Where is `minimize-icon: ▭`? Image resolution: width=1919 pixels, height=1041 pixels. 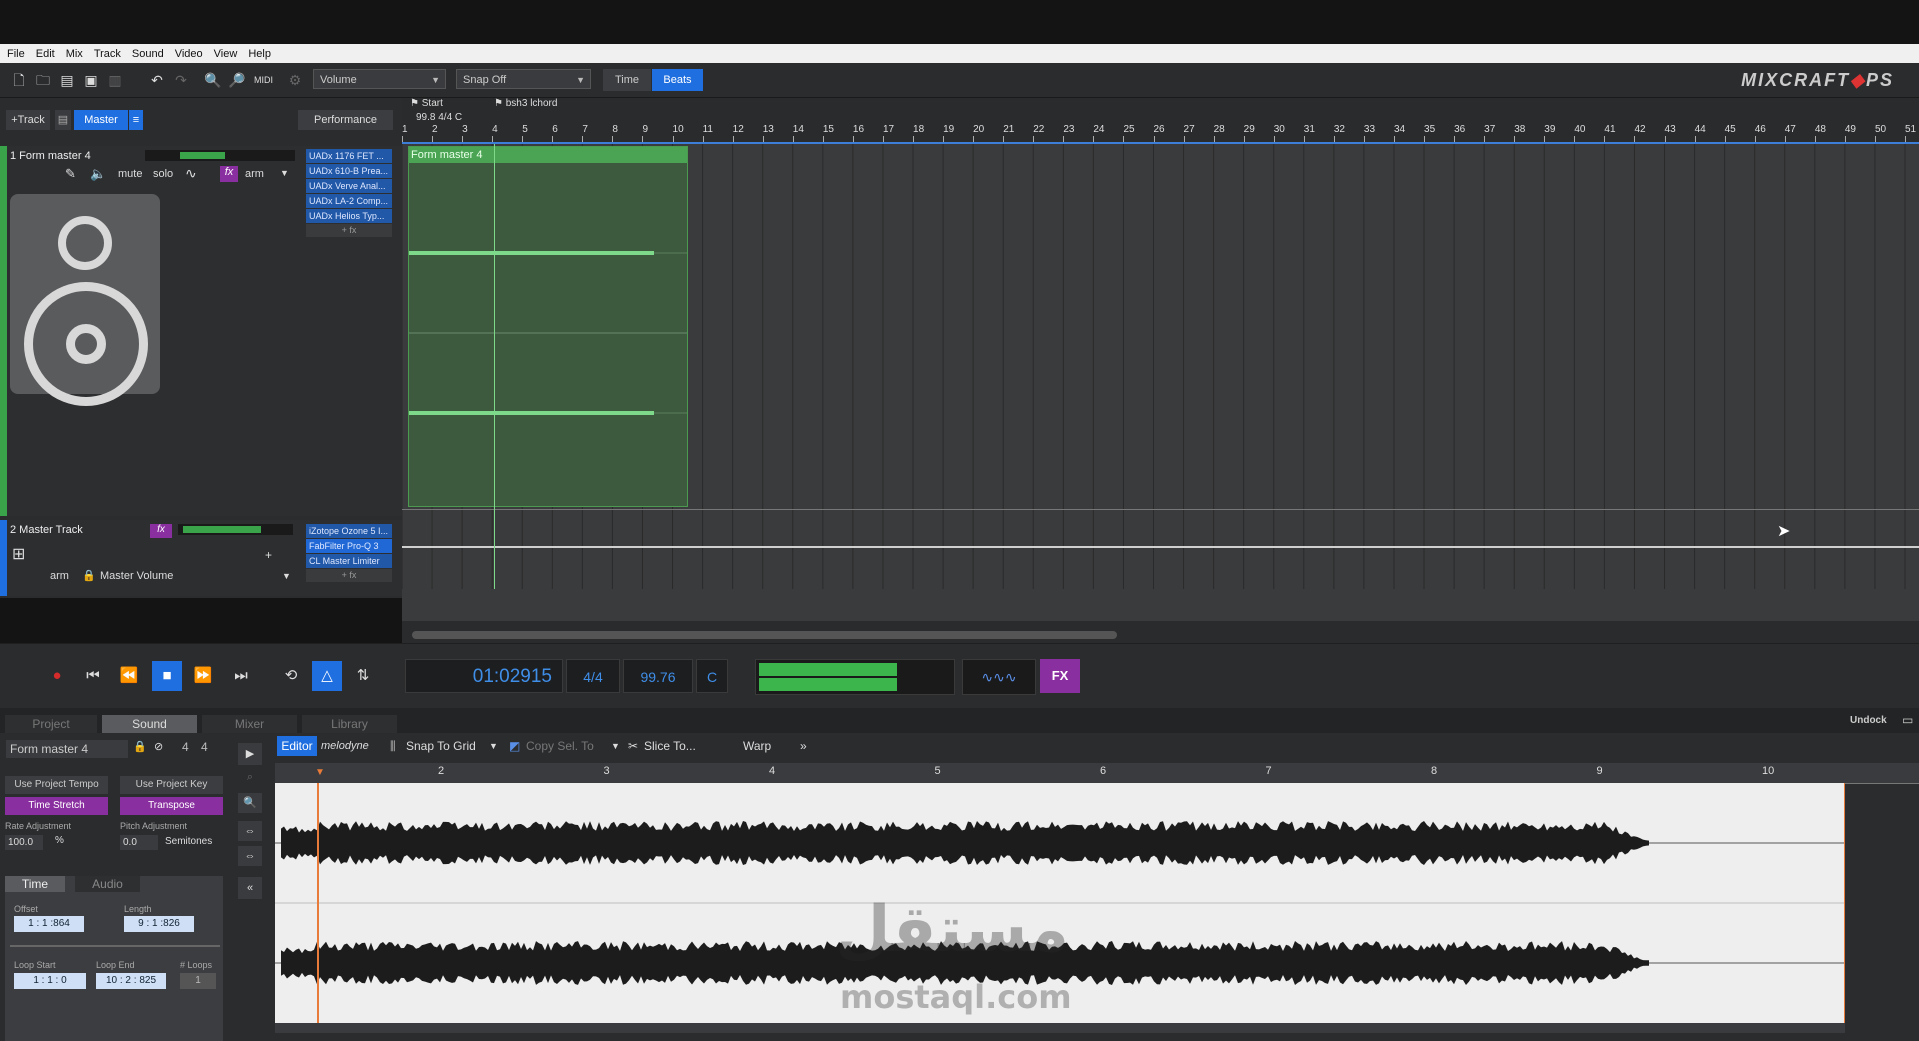 minimize-icon: ▭ is located at coordinates (1907, 720).